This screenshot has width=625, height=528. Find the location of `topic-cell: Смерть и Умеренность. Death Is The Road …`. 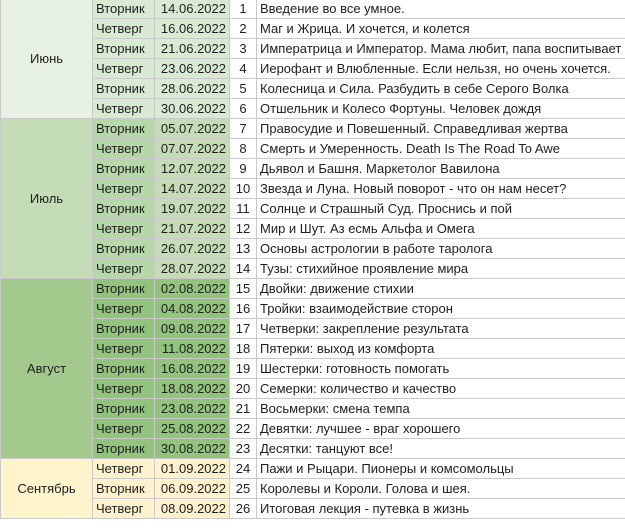

topic-cell: Смерть и Умеренность. Death Is The Road … is located at coordinates (440, 148).